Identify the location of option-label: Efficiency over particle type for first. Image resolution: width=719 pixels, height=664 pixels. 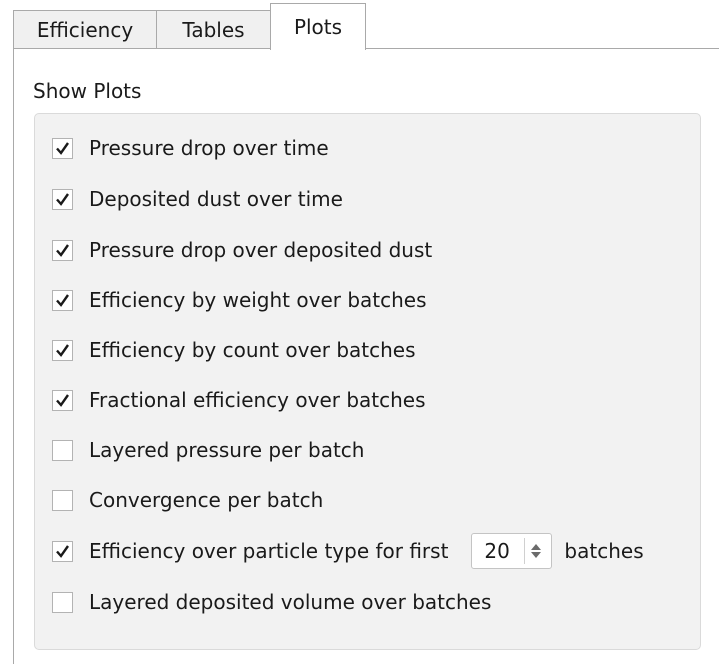
(269, 551).